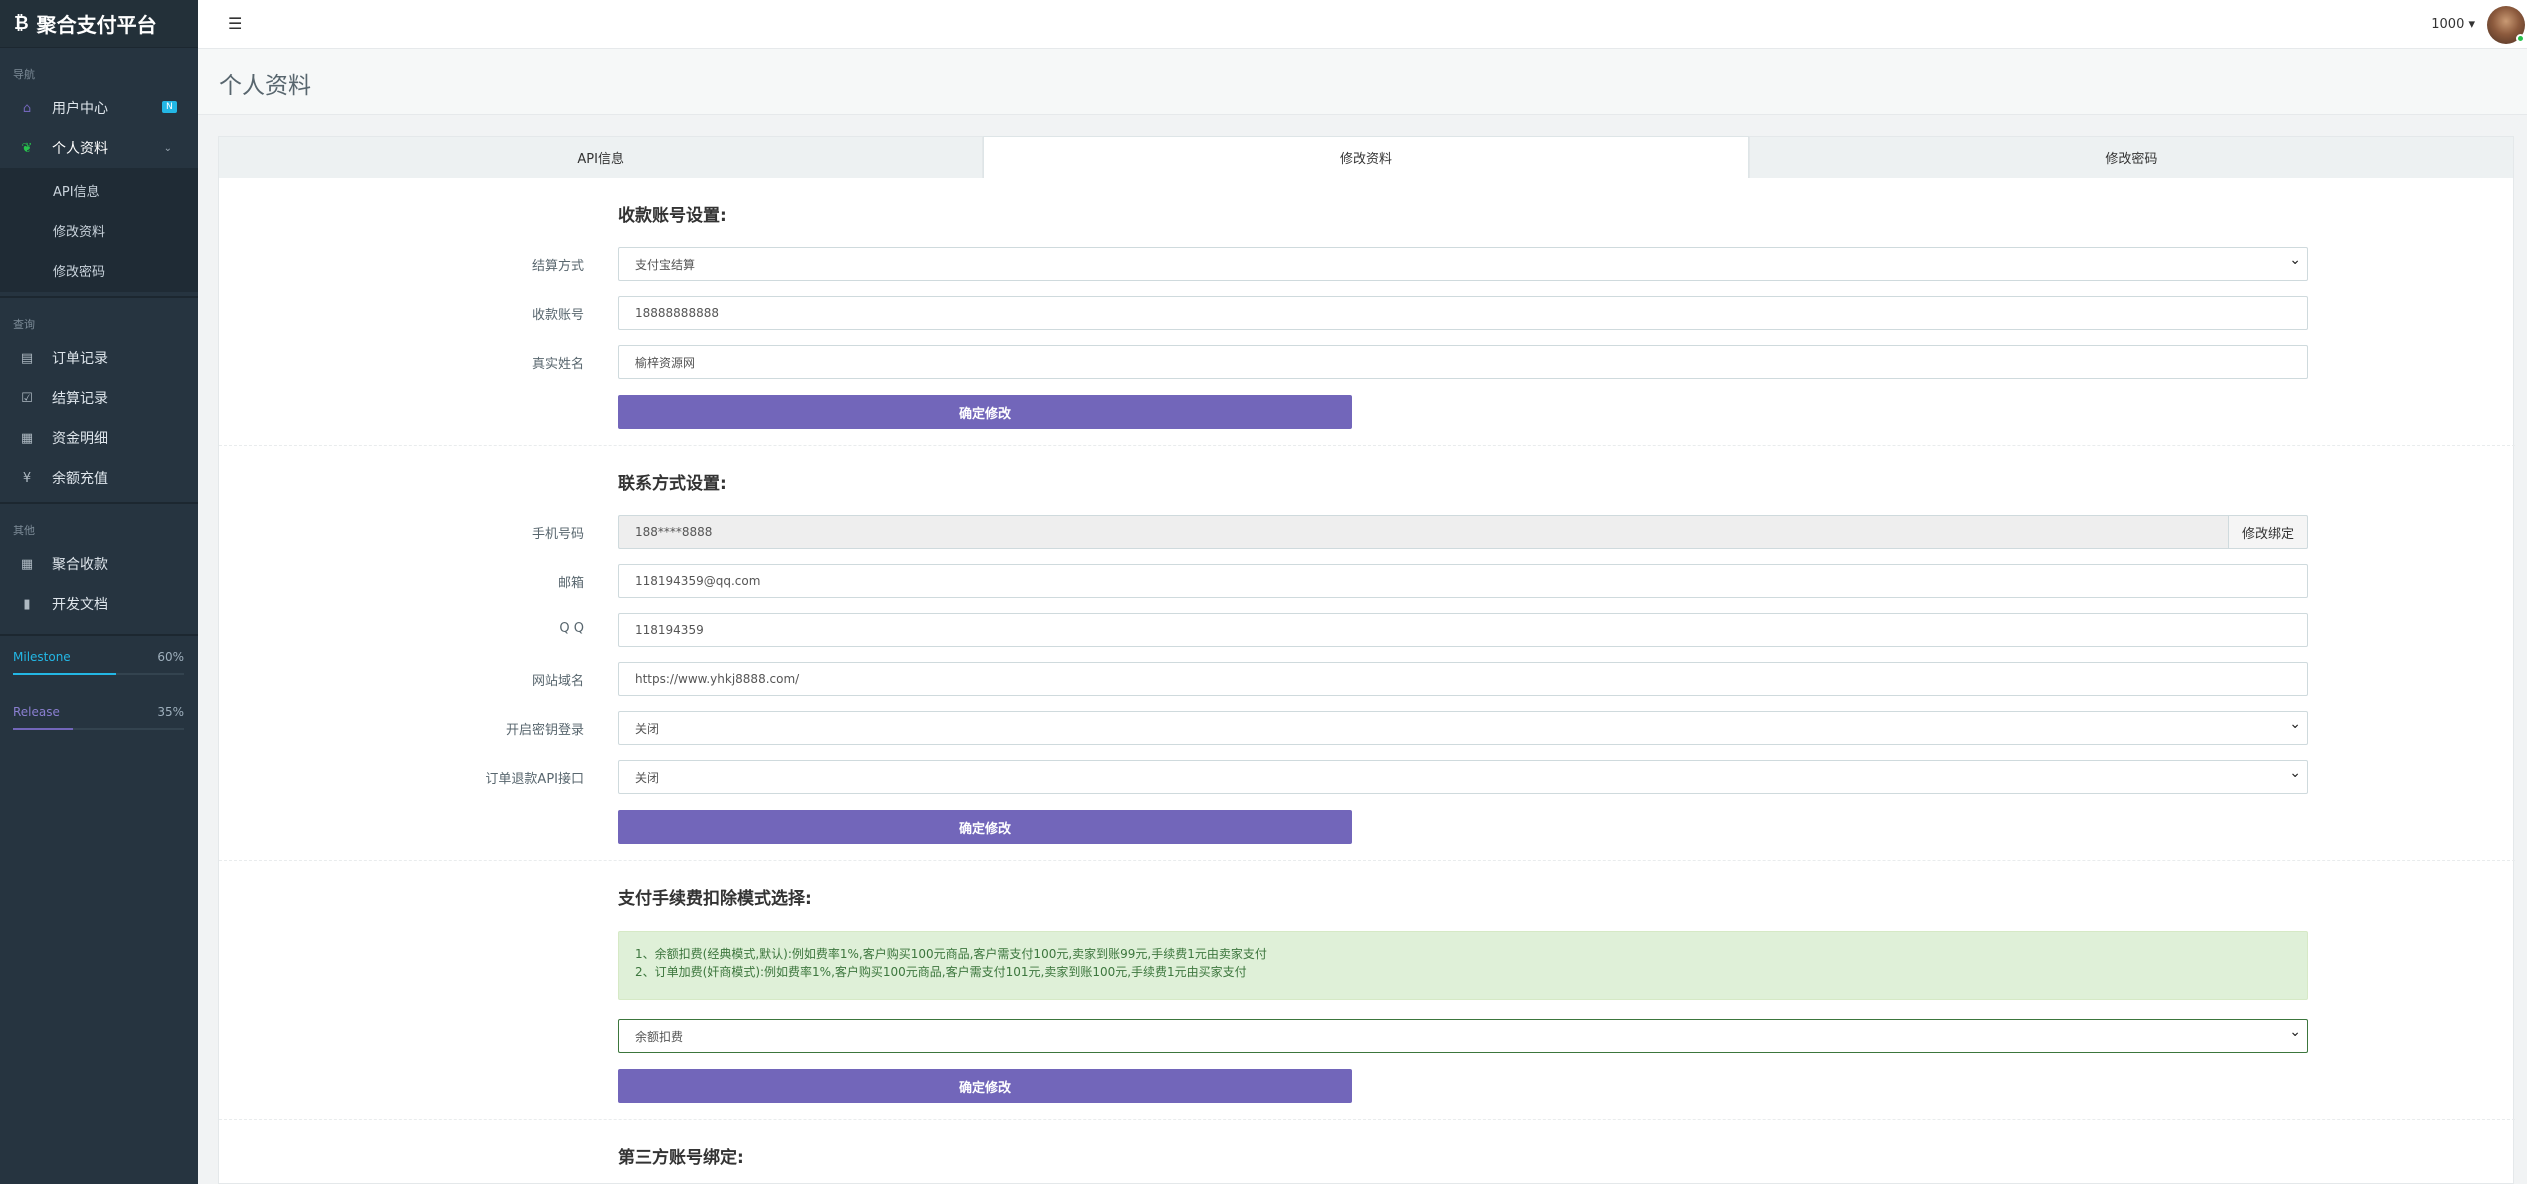 The image size is (2527, 1184). I want to click on qrcode-icon: ▦, so click(27, 564).